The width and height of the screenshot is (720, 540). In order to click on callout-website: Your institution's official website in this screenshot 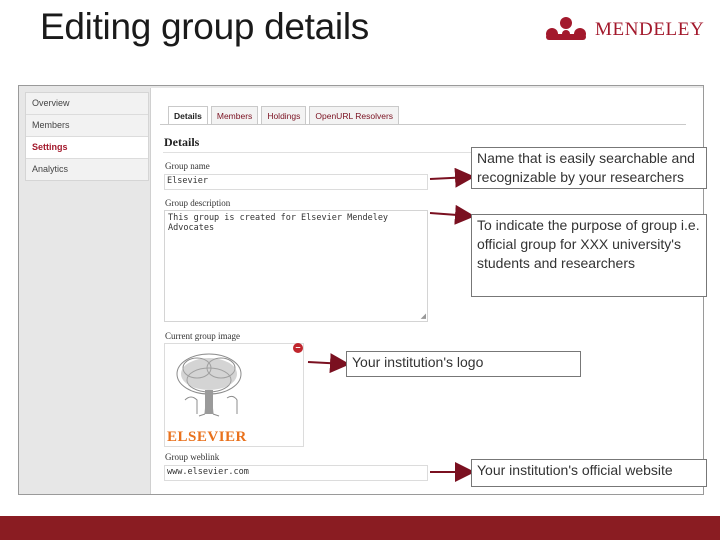, I will do `click(589, 473)`.